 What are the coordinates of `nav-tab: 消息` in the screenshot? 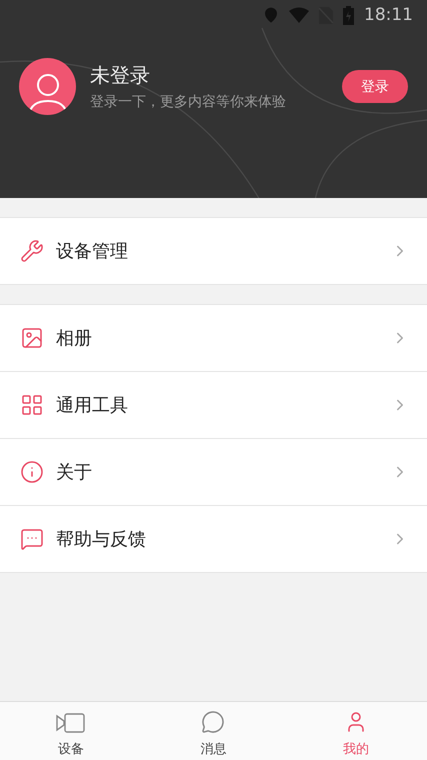 It's located at (213, 749).